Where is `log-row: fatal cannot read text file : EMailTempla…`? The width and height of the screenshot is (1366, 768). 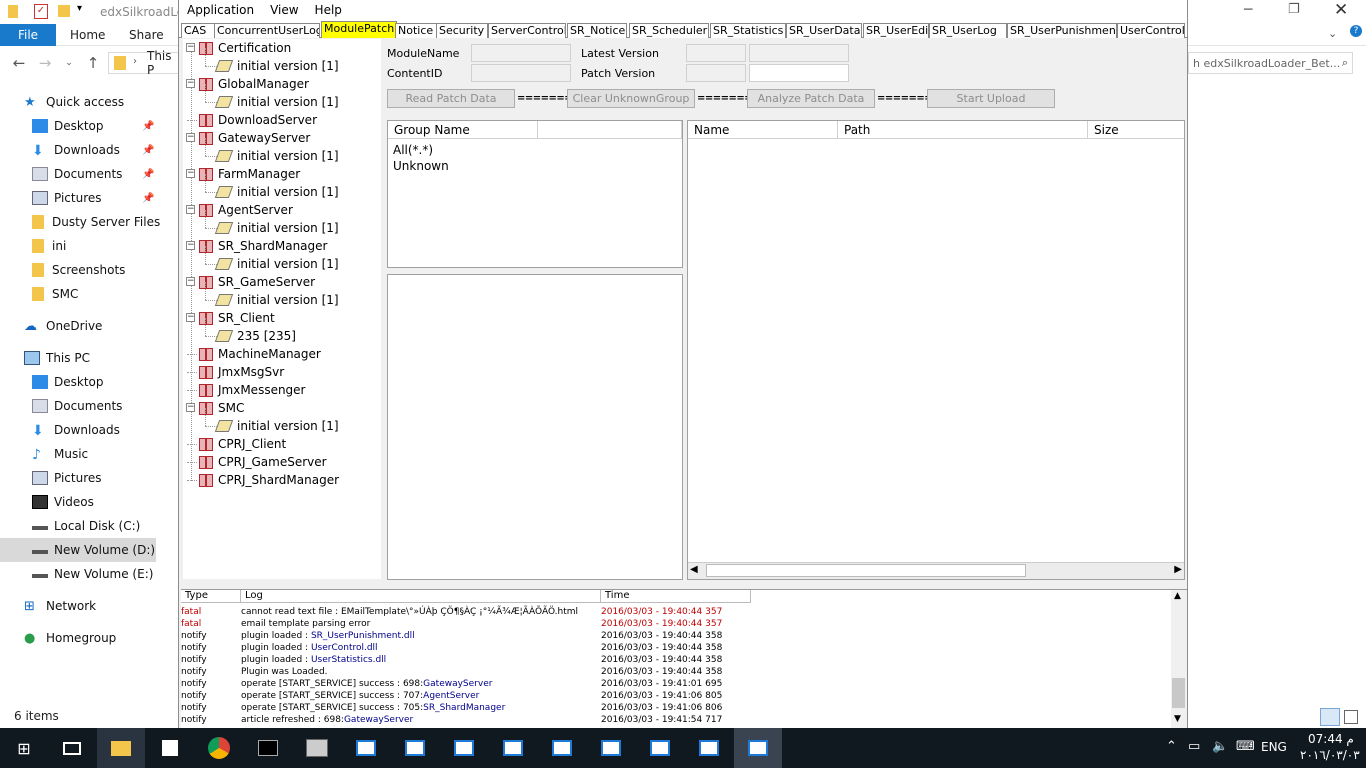
log-row: fatal cannot read text file : EMailTempla… is located at coordinates (676, 612).